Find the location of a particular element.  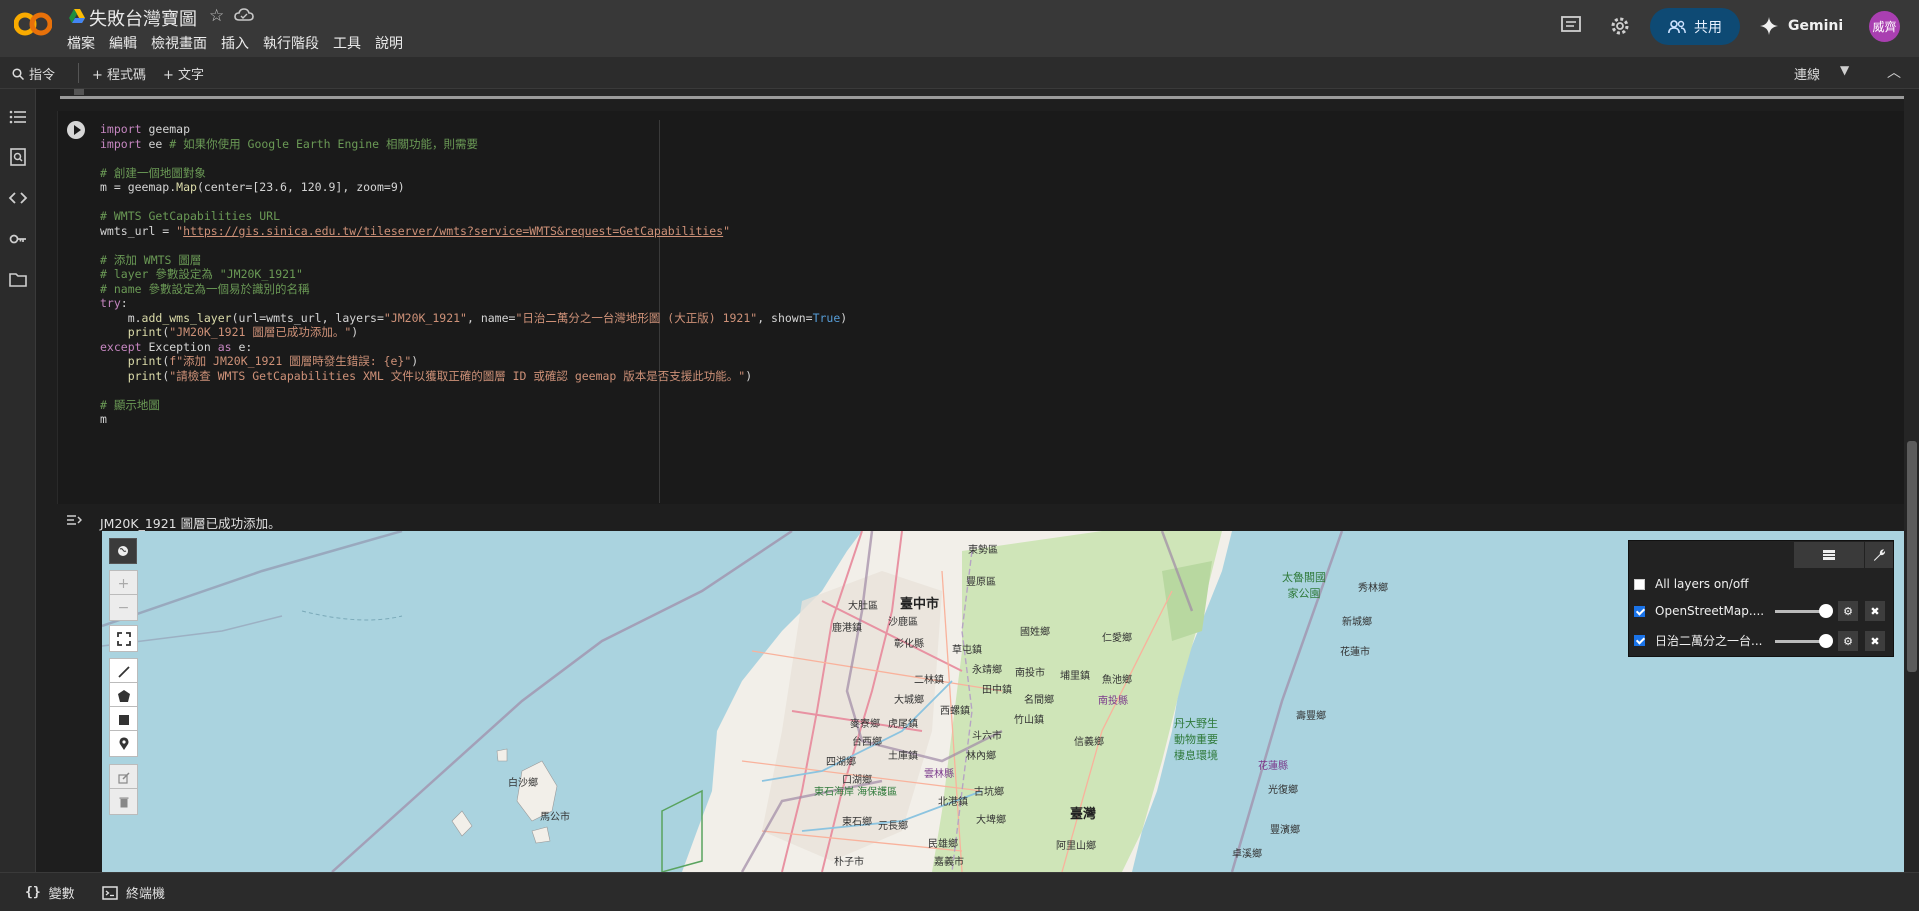

draw-polyline-button is located at coordinates (123, 671).